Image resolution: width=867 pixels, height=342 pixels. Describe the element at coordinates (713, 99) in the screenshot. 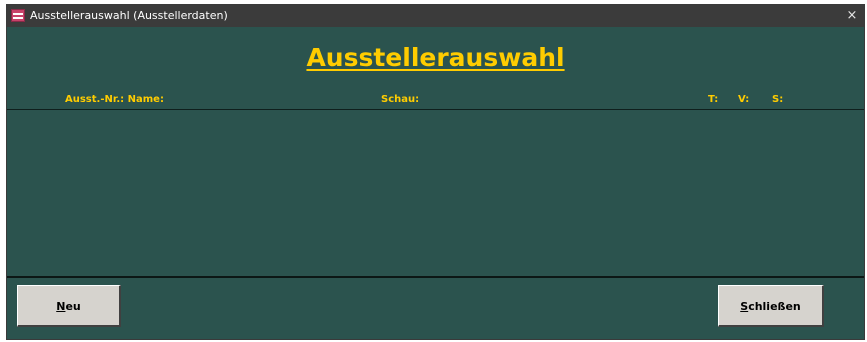

I see `column-header-t: T:` at that location.